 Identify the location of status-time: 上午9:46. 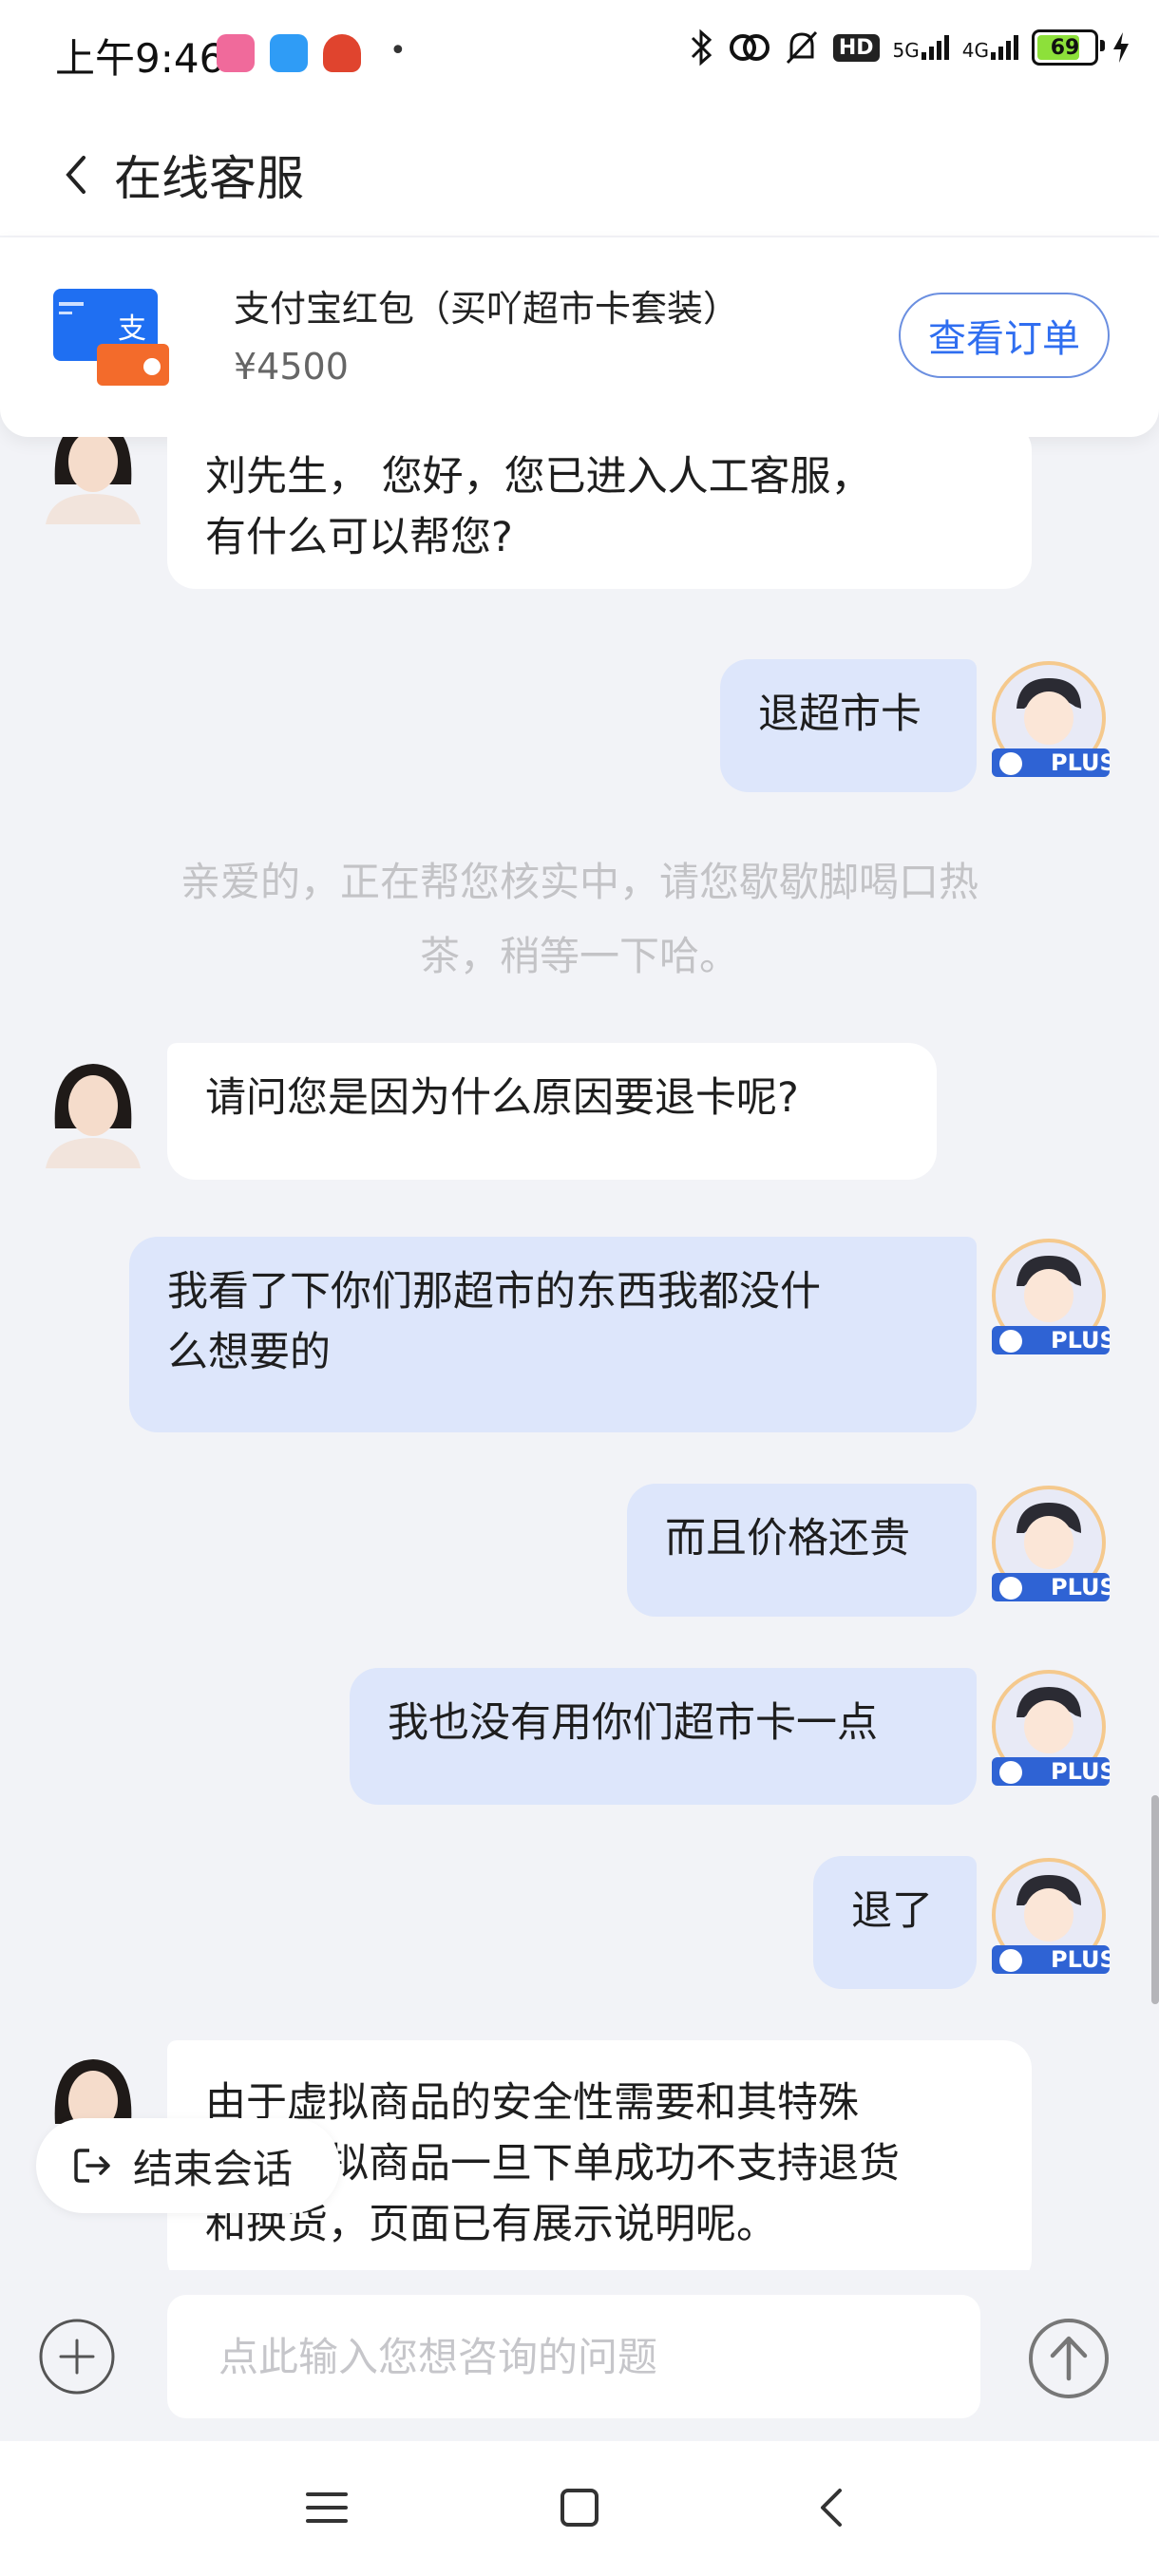
(140, 58).